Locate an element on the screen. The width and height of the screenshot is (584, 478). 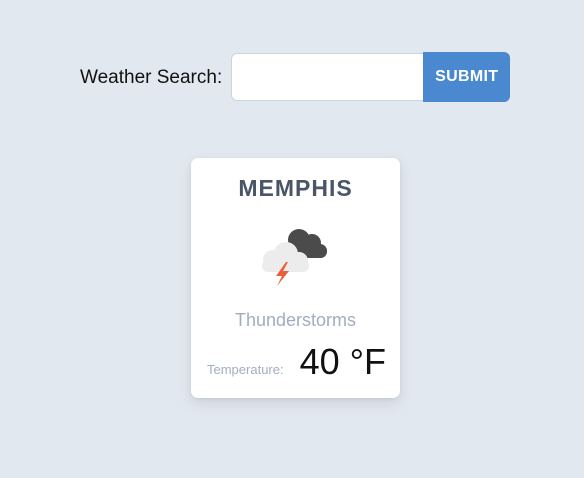
weather-search-form: Weather Search: SUBMIT is located at coordinates (295, 77).